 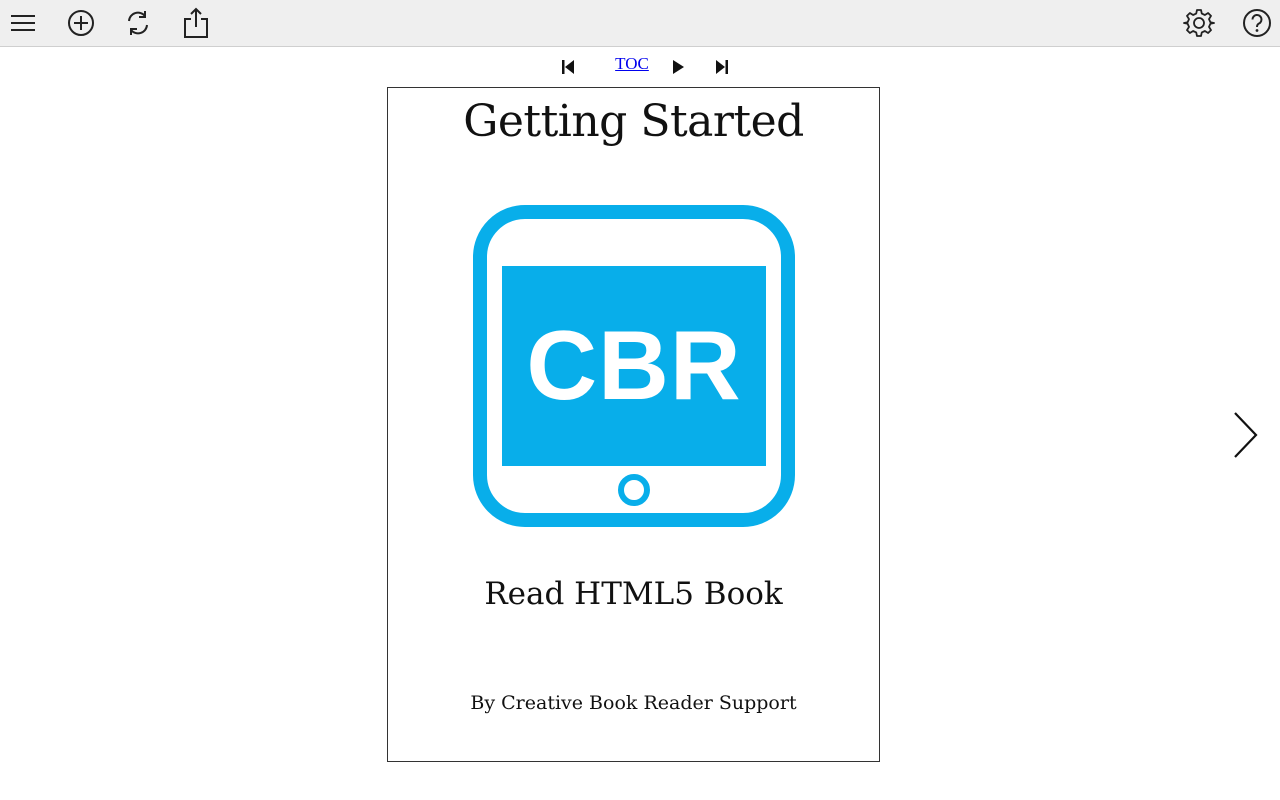 I want to click on menu-button, so click(x=23, y=23).